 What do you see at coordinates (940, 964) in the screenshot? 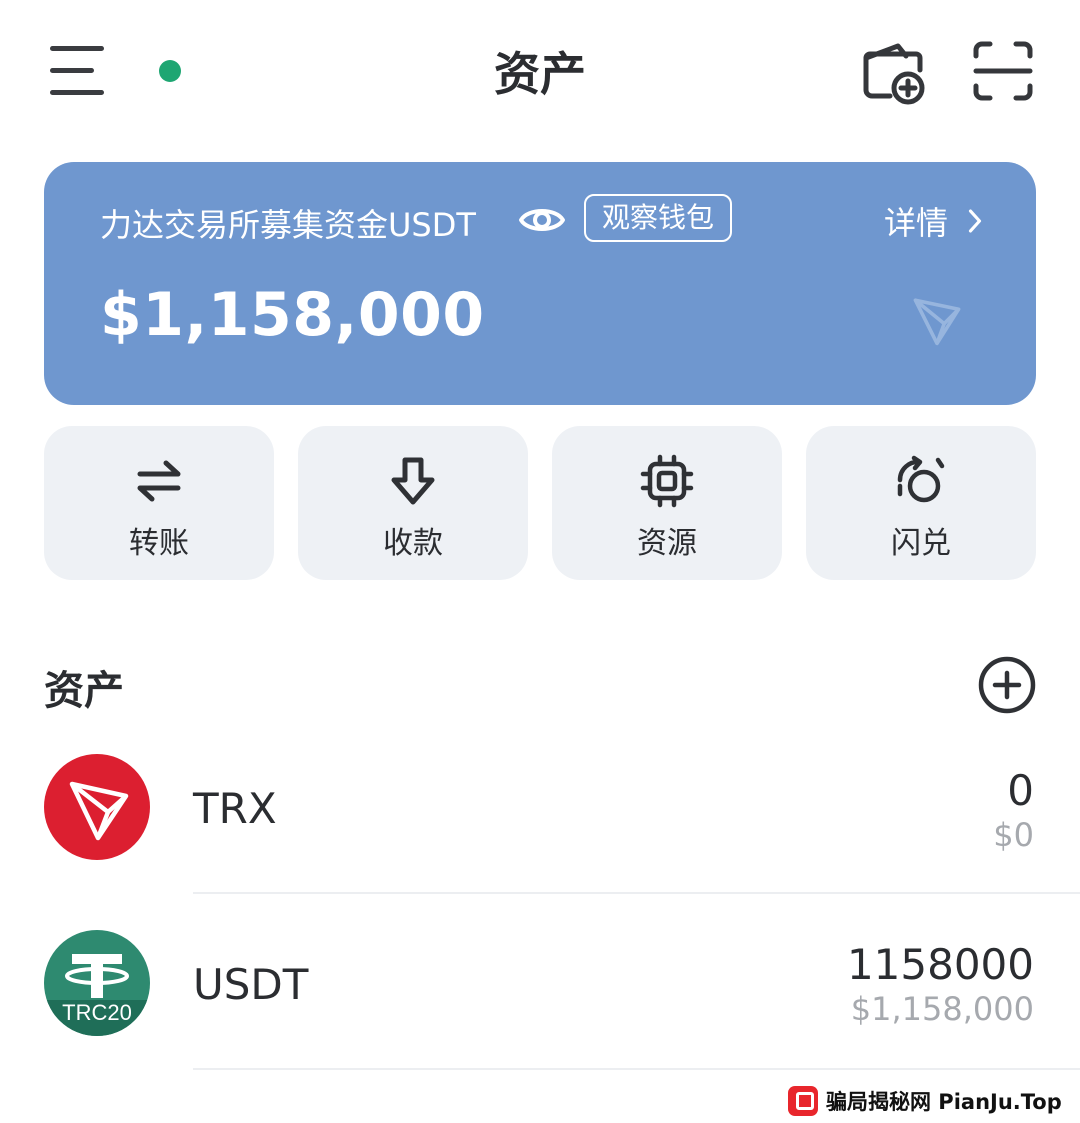
I see `token-amount: 1158000` at bounding box center [940, 964].